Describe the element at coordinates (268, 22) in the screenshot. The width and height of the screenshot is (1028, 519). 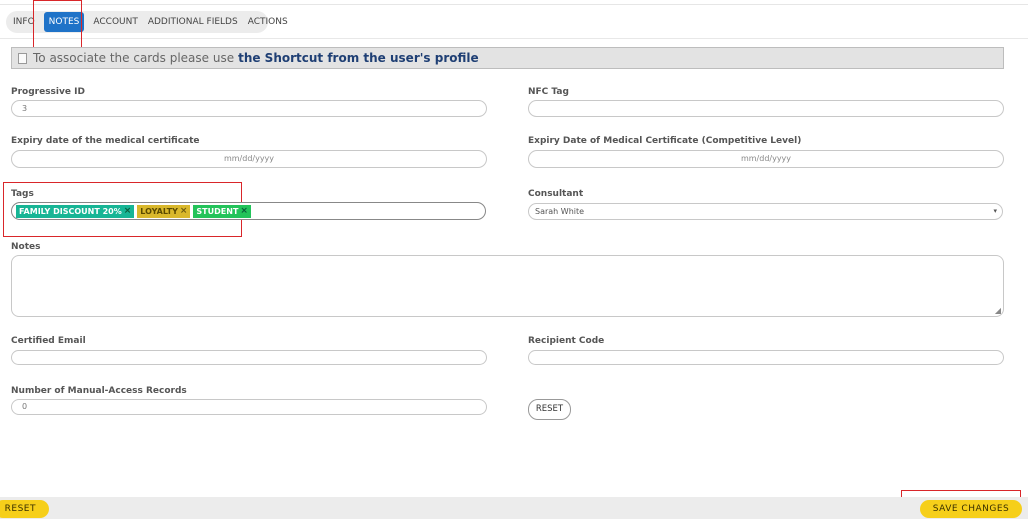
I see `tab-actions: ACTIONS` at that location.